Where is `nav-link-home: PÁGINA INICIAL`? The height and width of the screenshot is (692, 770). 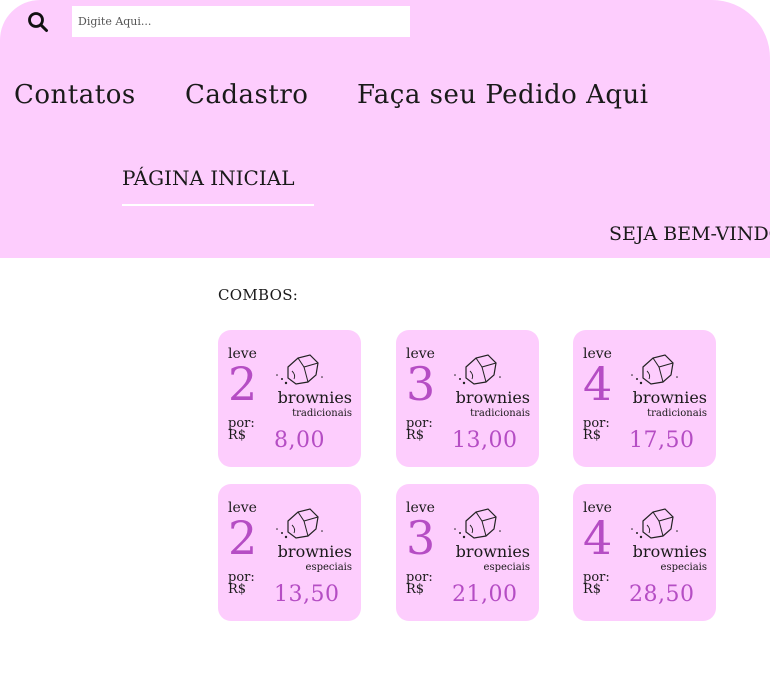 nav-link-home: PÁGINA INICIAL is located at coordinates (208, 178).